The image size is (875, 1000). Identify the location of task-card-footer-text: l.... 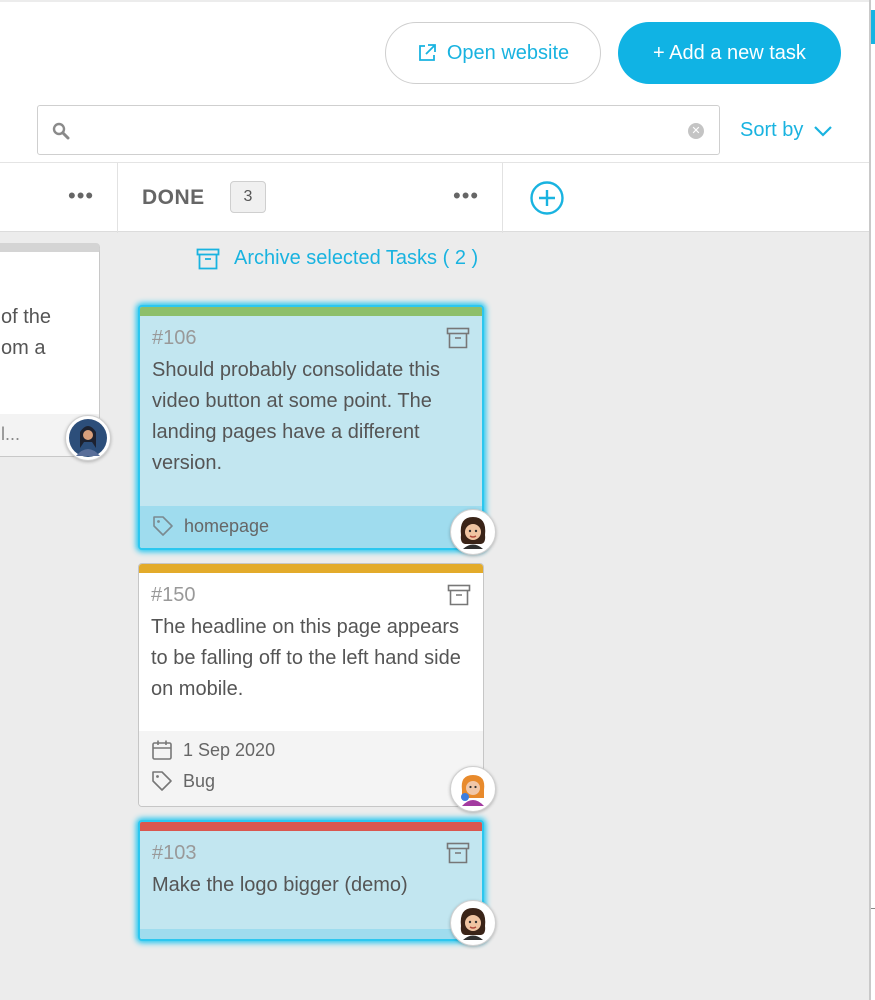
(11, 434).